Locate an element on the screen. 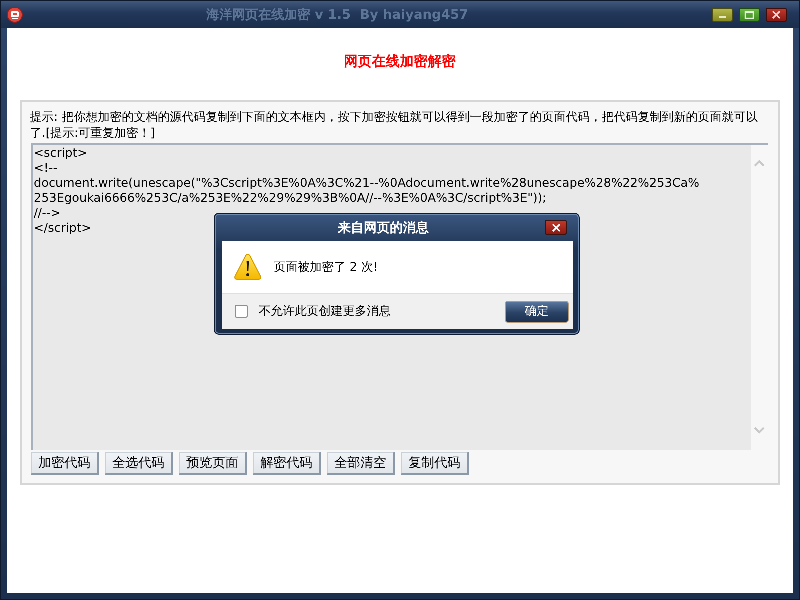 The width and height of the screenshot is (800, 600). close-button is located at coordinates (776, 15).